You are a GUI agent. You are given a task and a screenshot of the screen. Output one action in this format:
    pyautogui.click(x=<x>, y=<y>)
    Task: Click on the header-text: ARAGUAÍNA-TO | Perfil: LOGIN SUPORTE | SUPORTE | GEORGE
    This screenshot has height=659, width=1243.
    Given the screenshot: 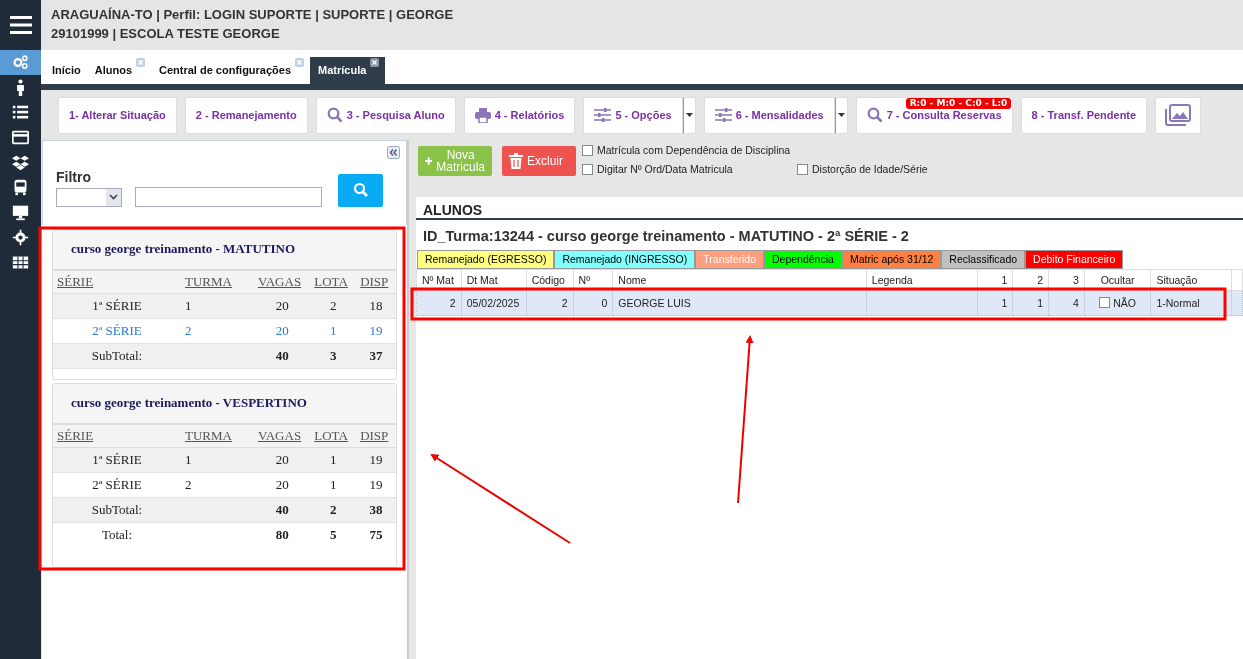 What is the action you would take?
    pyautogui.click(x=253, y=15)
    